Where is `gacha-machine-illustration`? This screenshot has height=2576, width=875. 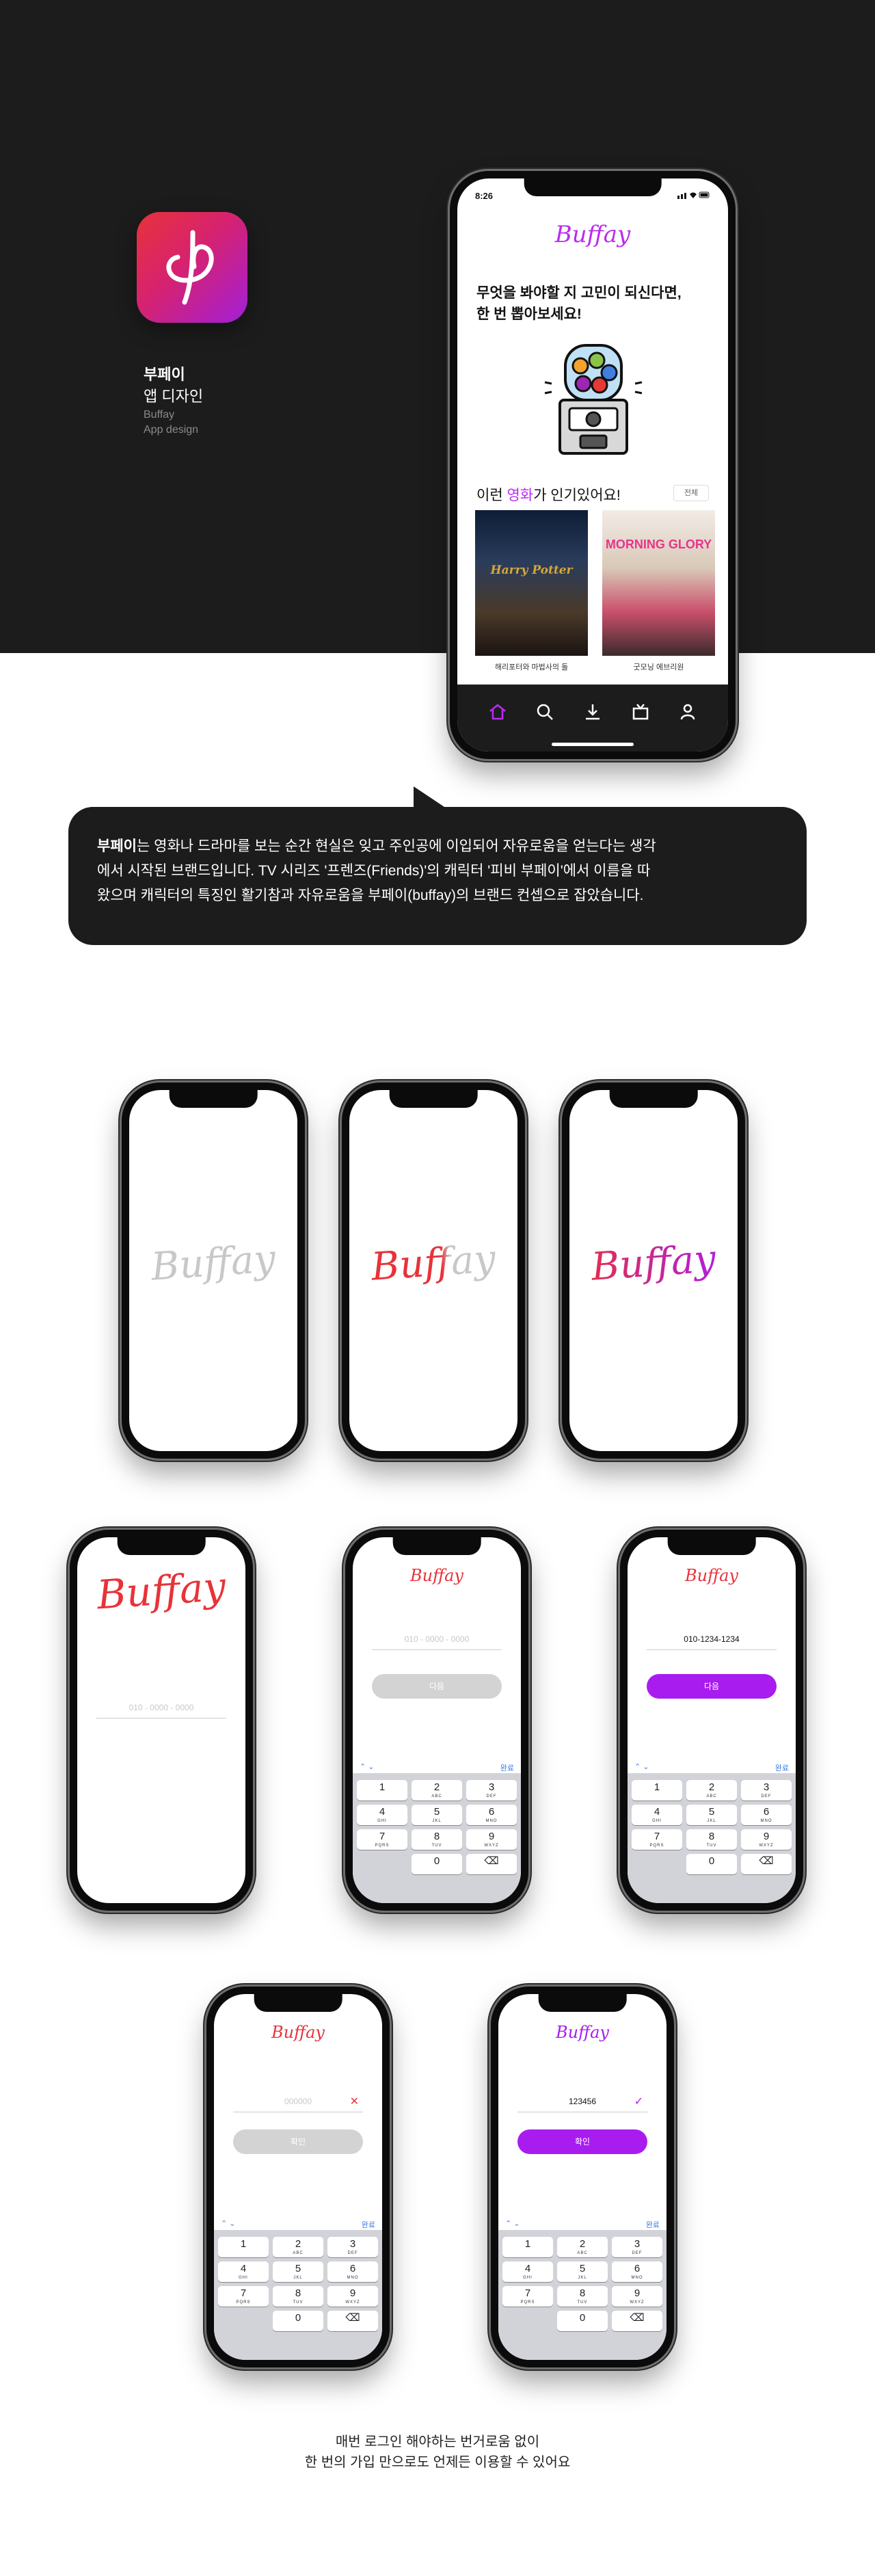 gacha-machine-illustration is located at coordinates (593, 399).